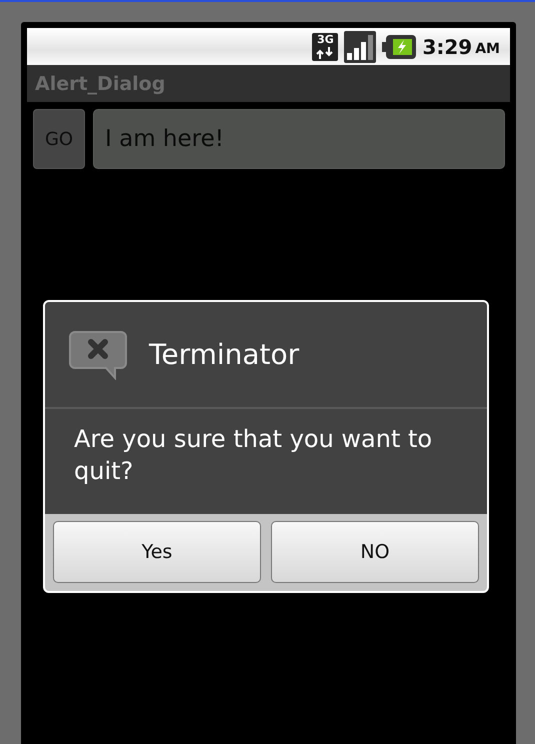 Image resolution: width=535 pixels, height=744 pixels. What do you see at coordinates (360, 46) in the screenshot?
I see `signal-icon` at bounding box center [360, 46].